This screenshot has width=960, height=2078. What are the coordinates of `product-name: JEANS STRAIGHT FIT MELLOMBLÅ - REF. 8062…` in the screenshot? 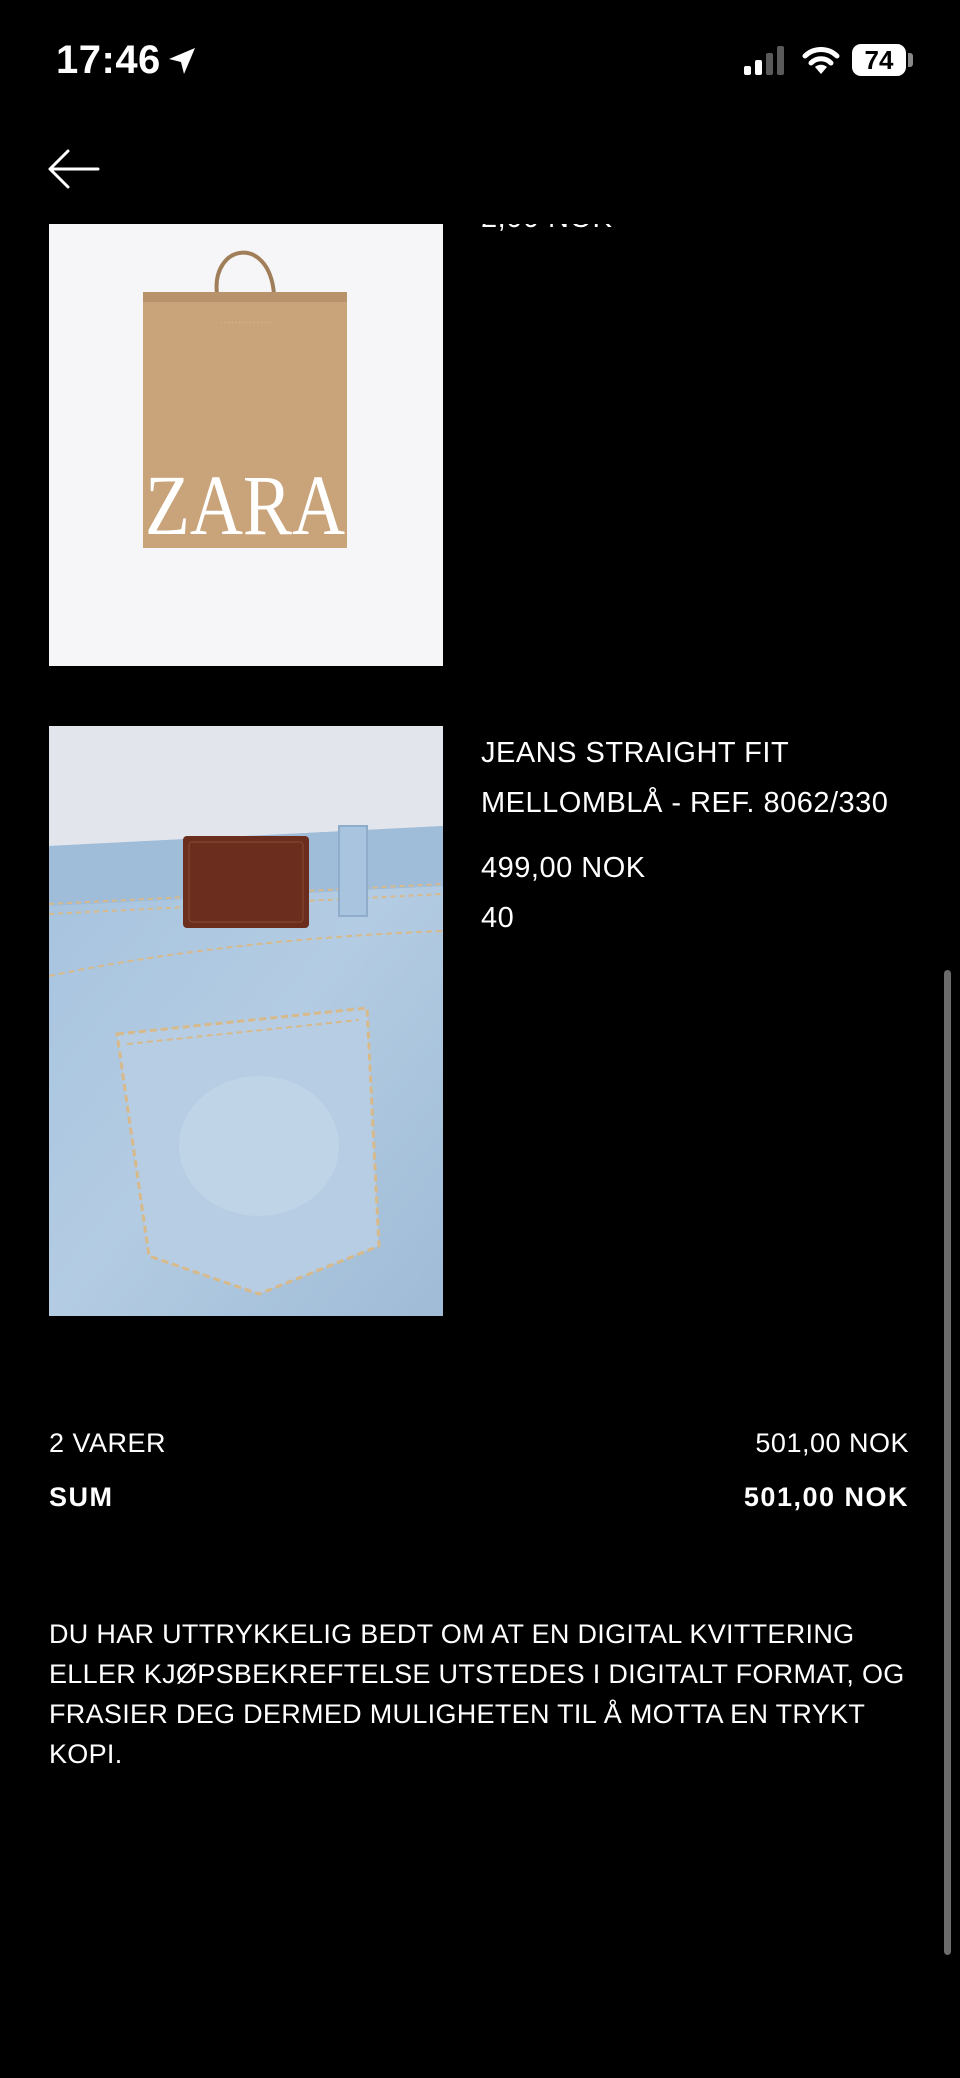 It's located at (684, 778).